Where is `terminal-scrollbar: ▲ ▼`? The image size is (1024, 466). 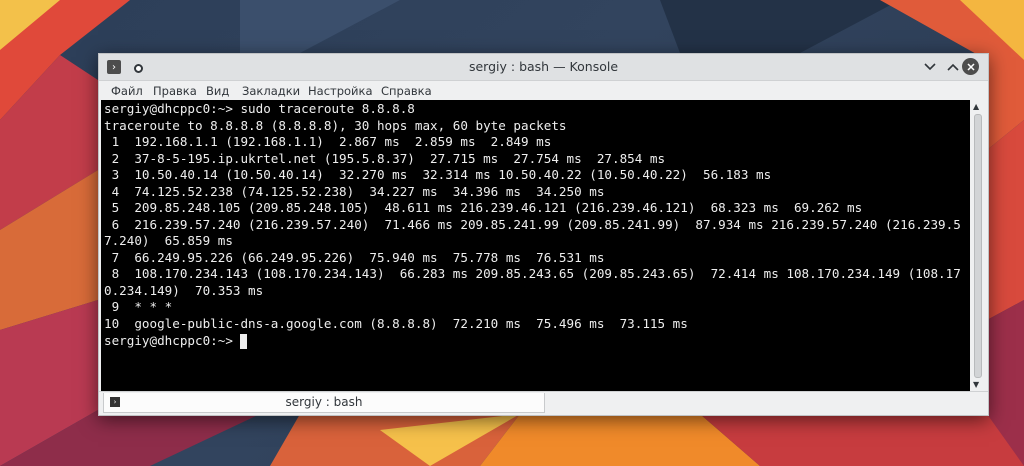 terminal-scrollbar: ▲ ▼ is located at coordinates (978, 245).